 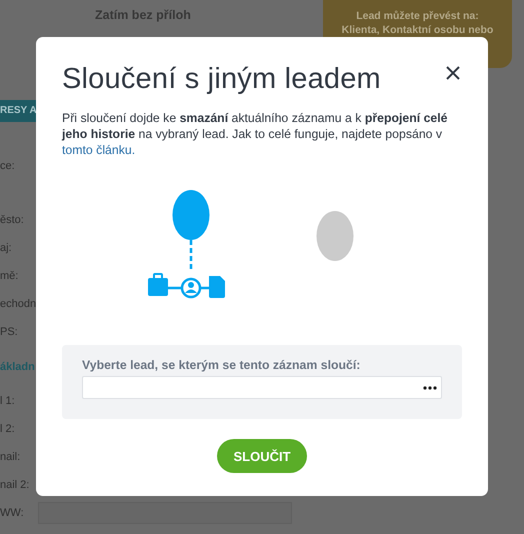 What do you see at coordinates (11, 457) in the screenshot?
I see `field-label: nail:` at bounding box center [11, 457].